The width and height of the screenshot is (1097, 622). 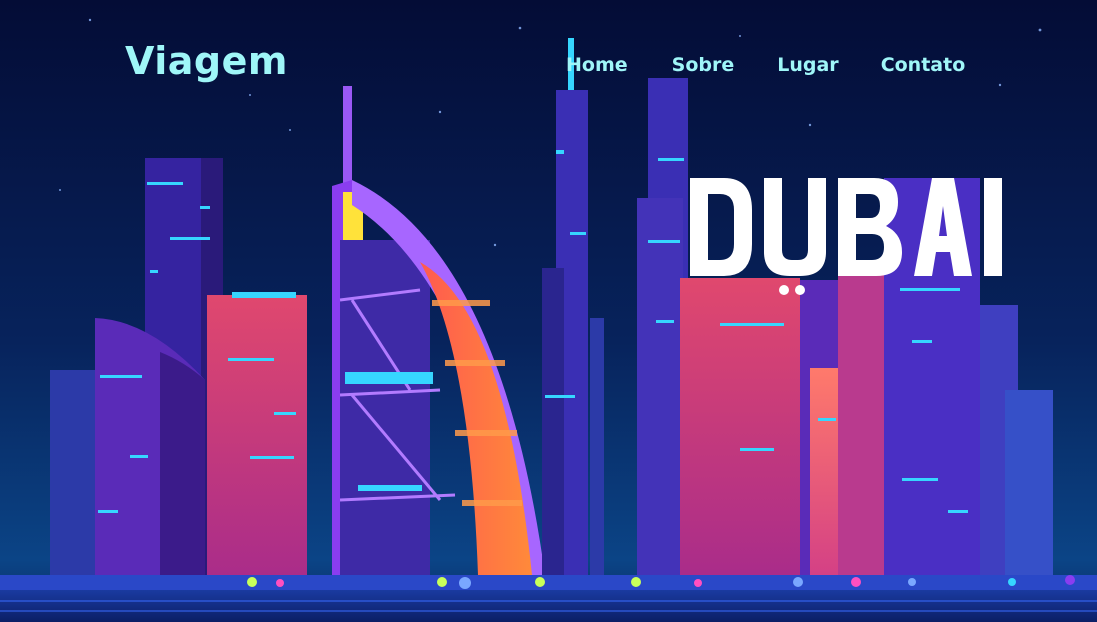 What do you see at coordinates (703, 65) in the screenshot?
I see `nav-link-sobre: Sobre` at bounding box center [703, 65].